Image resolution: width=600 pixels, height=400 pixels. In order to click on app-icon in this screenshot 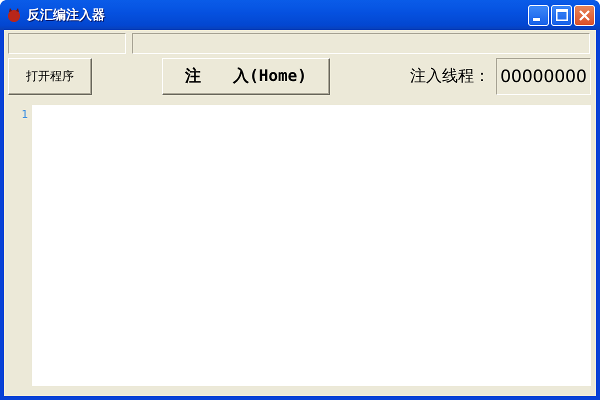, I will do `click(14, 15)`.